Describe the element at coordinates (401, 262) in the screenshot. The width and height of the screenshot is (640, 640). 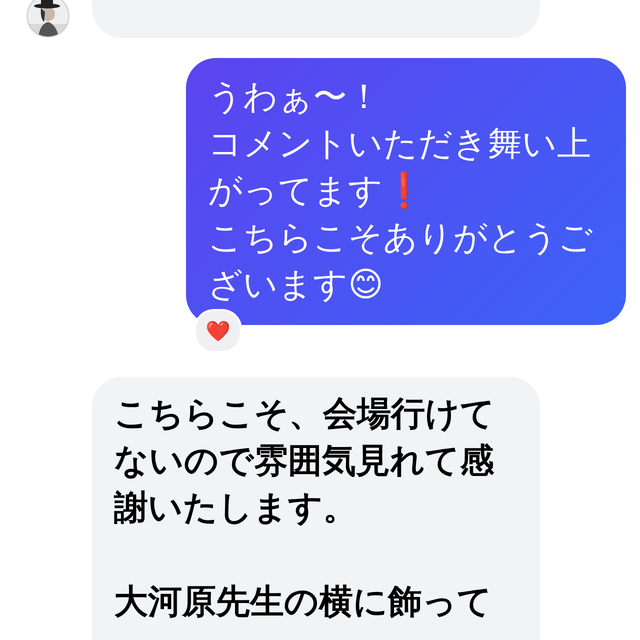
I see `message-text: こちらこそありがとうございます😊` at that location.